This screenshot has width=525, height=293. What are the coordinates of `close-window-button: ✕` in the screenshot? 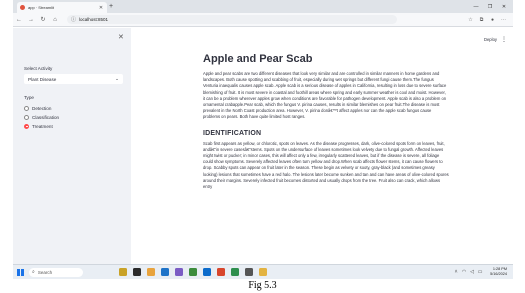 It's located at (504, 7).